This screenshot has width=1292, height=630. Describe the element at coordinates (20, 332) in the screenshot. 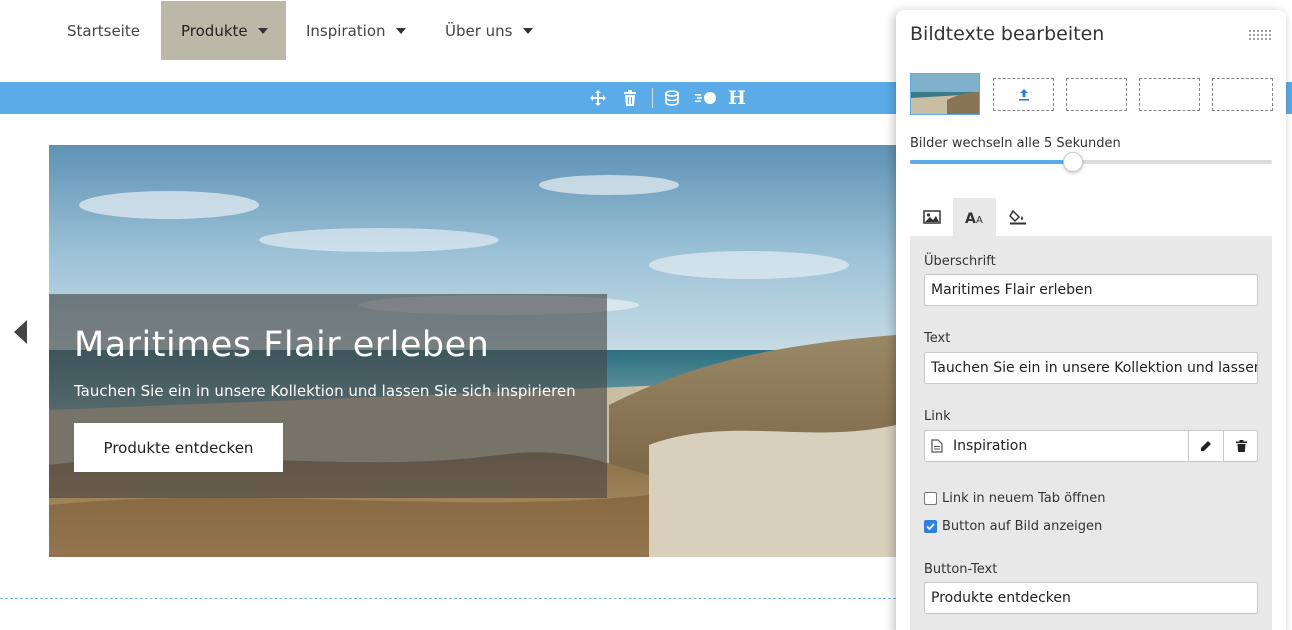

I see `previous-slide-arrow-icon` at that location.